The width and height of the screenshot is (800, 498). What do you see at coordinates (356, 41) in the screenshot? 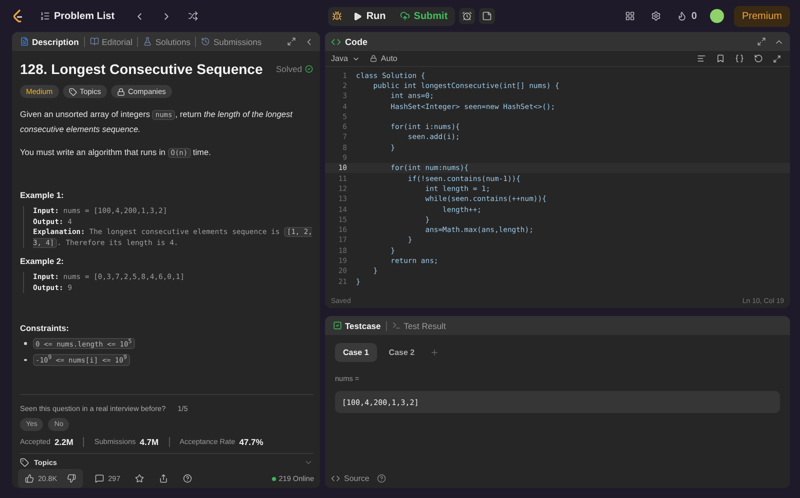
I see `code-panel-title: Code` at bounding box center [356, 41].